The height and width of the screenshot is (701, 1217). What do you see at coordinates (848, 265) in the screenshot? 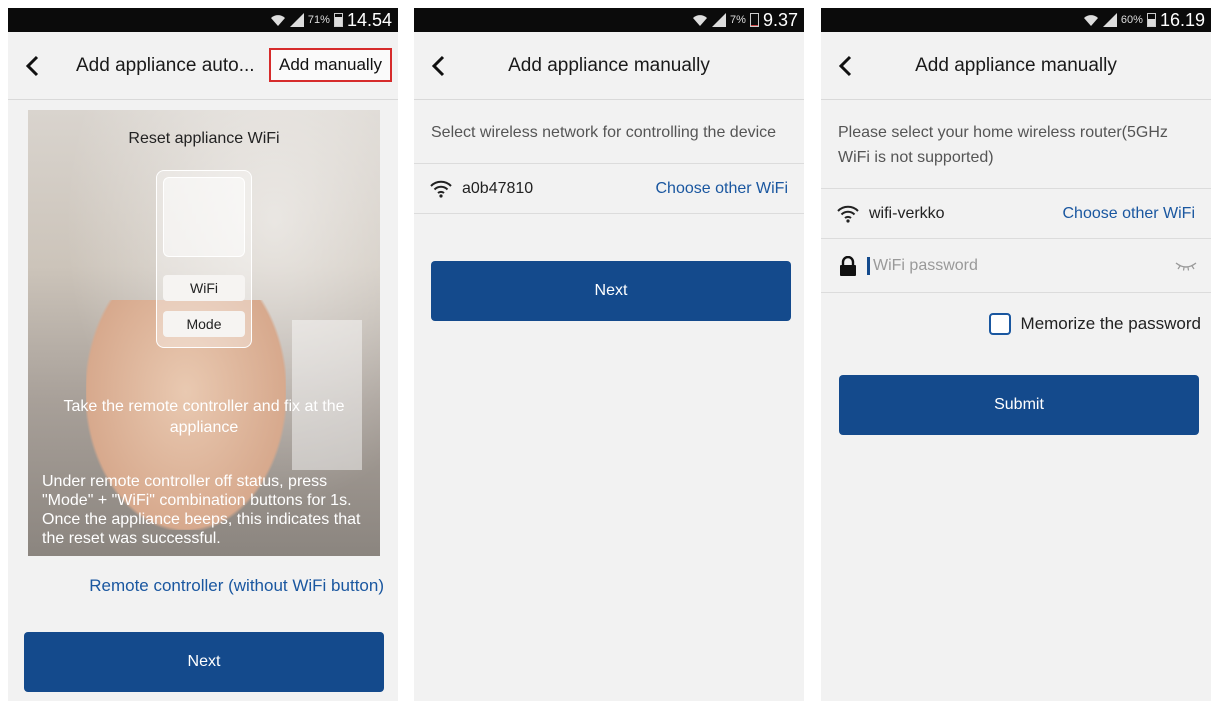
I see `lock-icon` at bounding box center [848, 265].